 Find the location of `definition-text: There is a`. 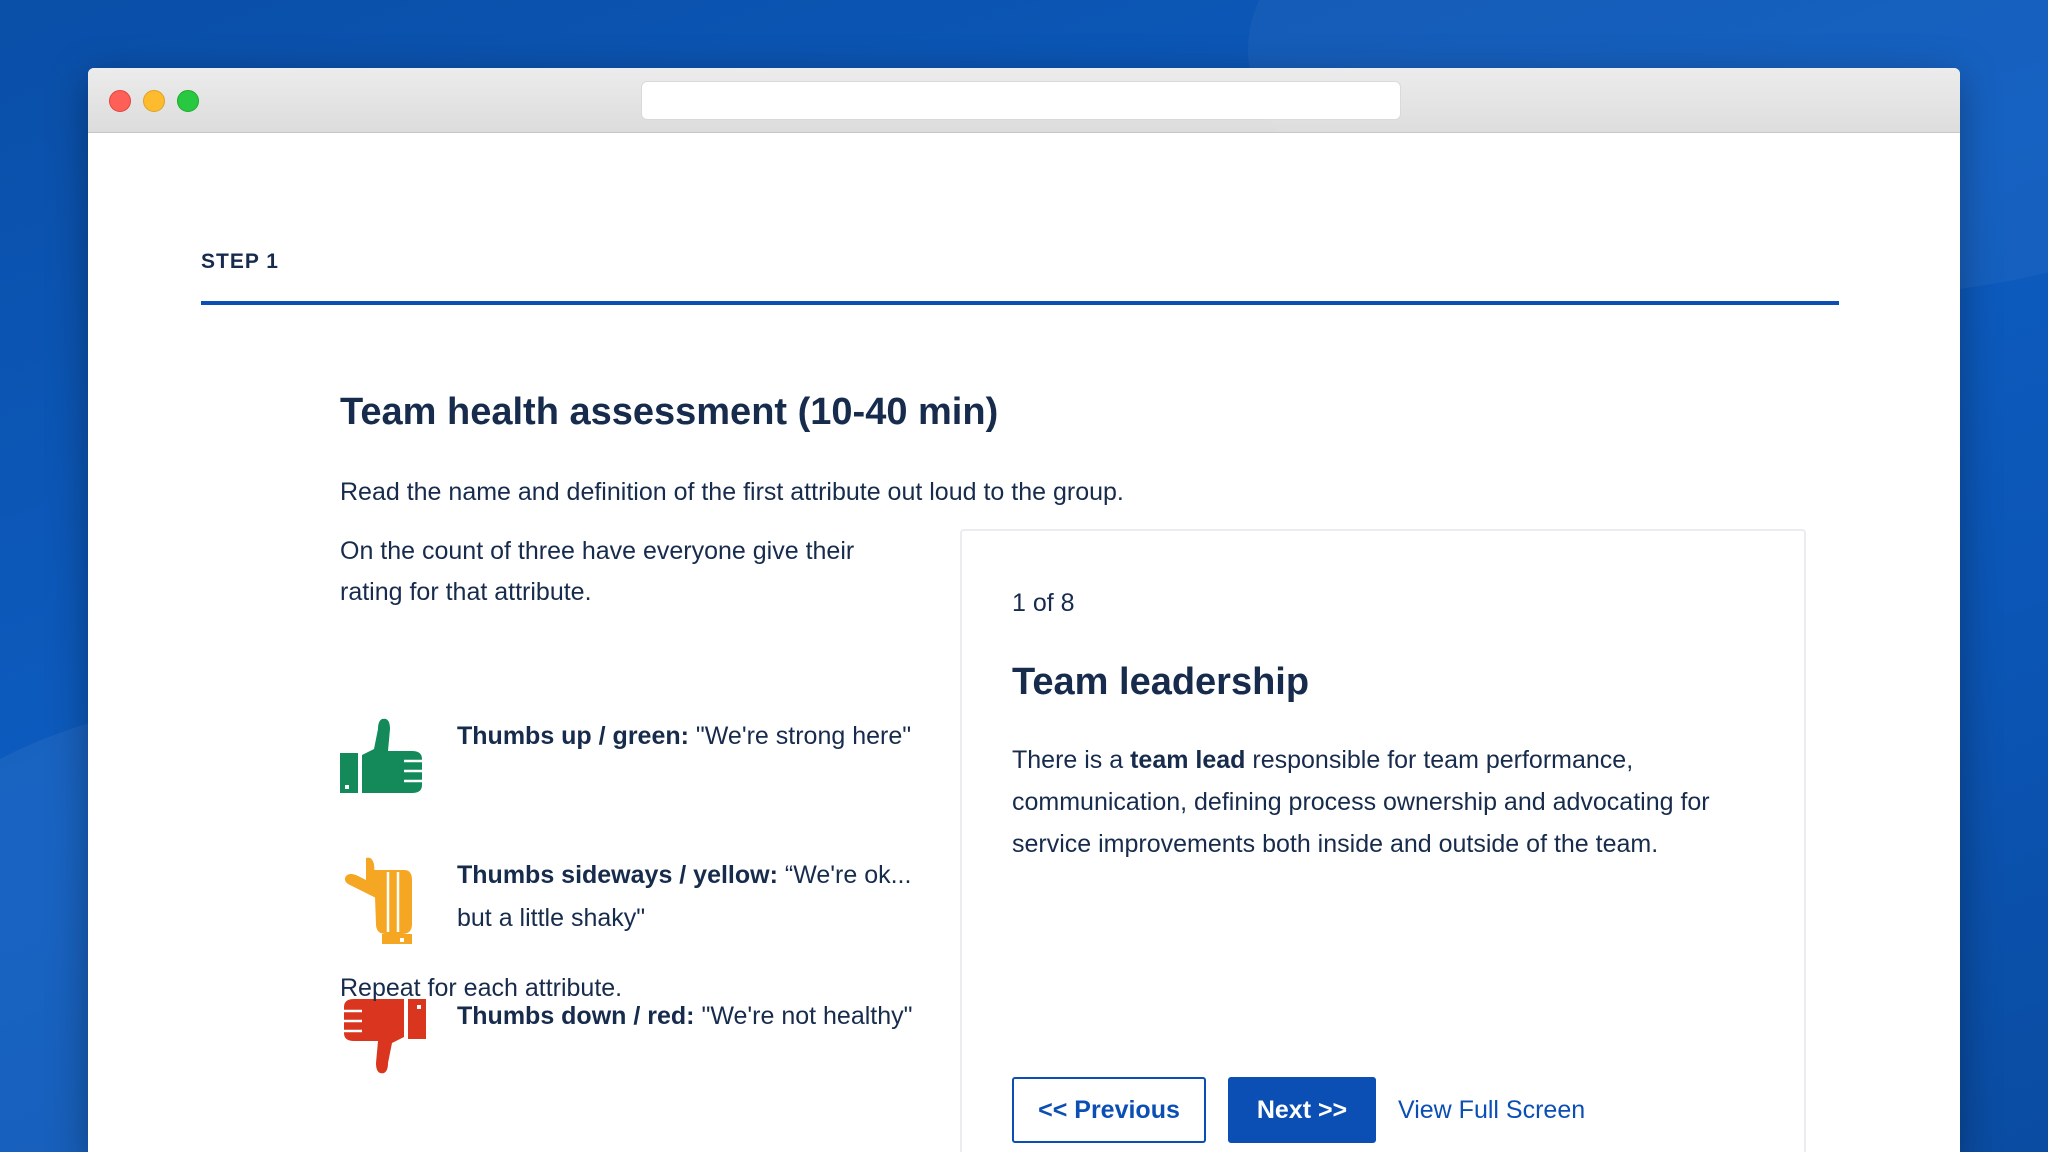

definition-text: There is a is located at coordinates (1071, 760).